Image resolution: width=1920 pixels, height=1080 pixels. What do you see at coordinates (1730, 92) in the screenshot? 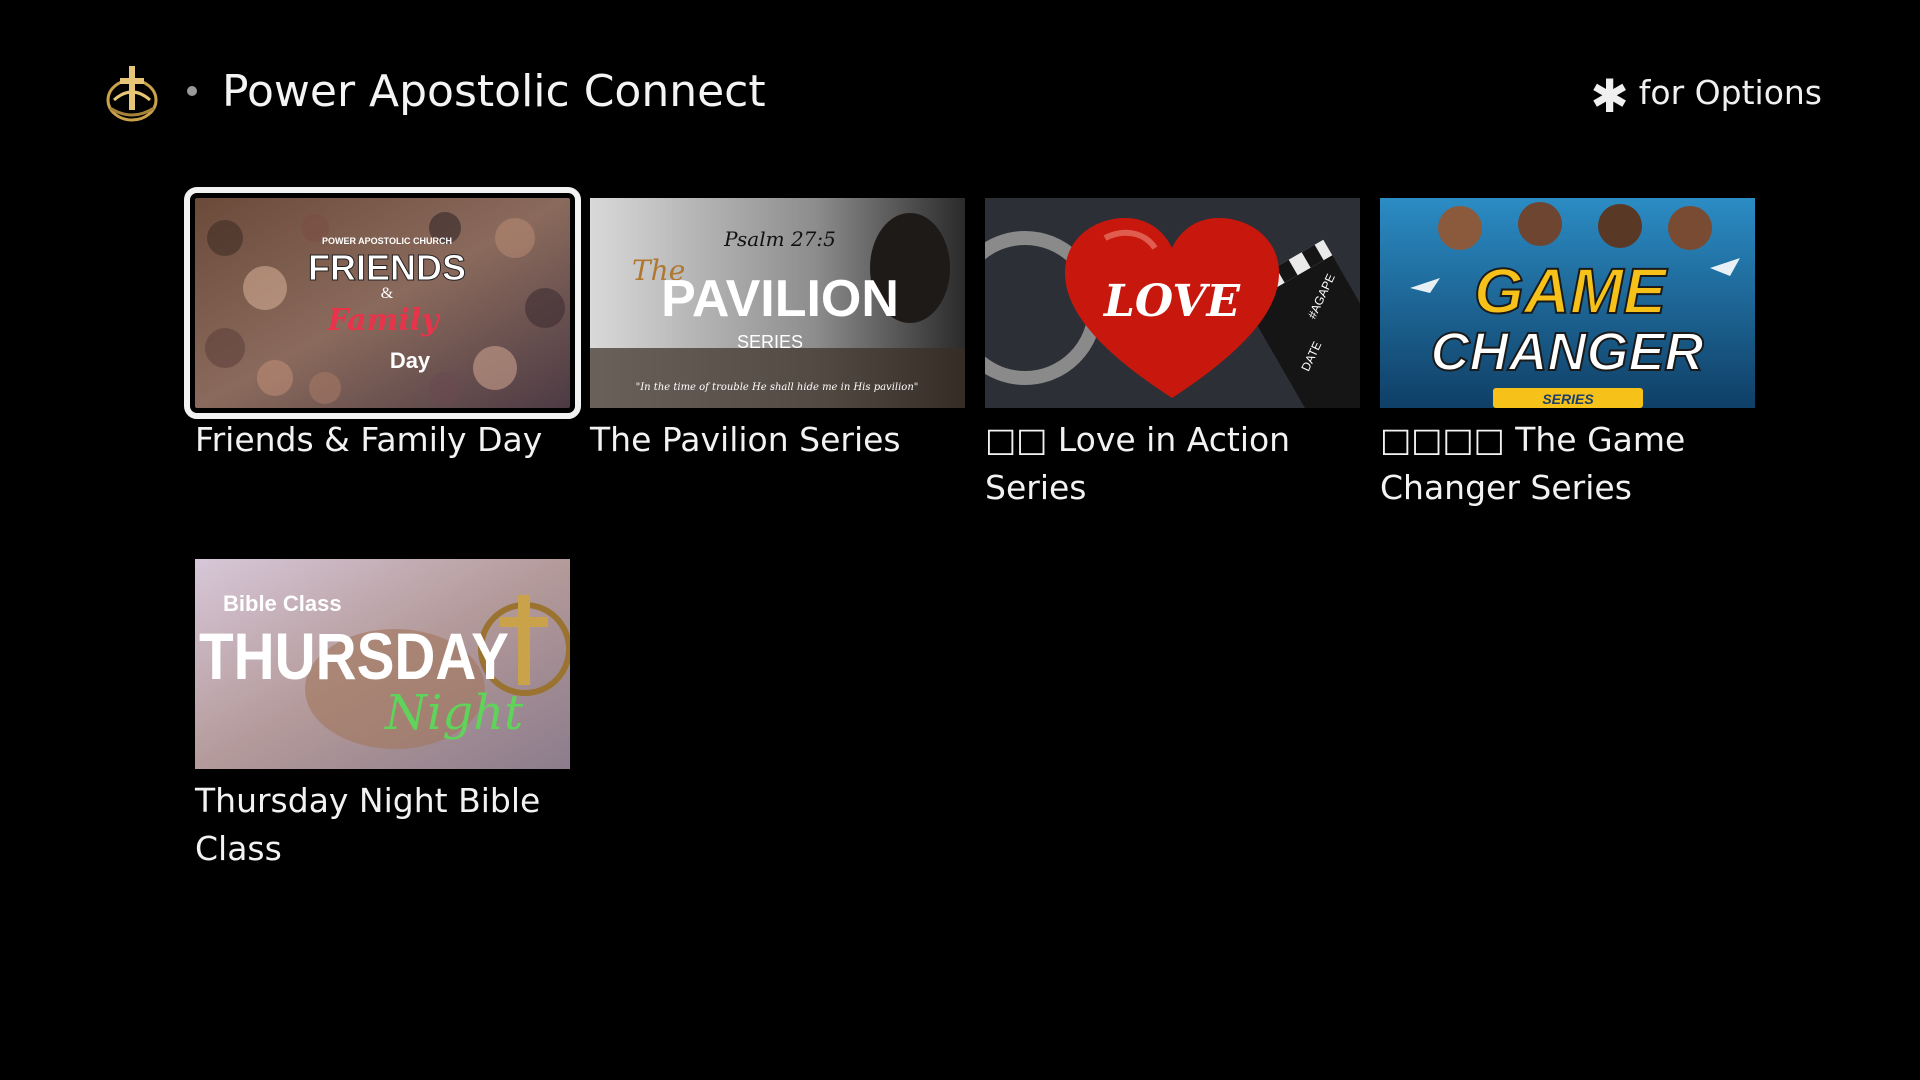
I see `options-hint-label: for Options` at bounding box center [1730, 92].